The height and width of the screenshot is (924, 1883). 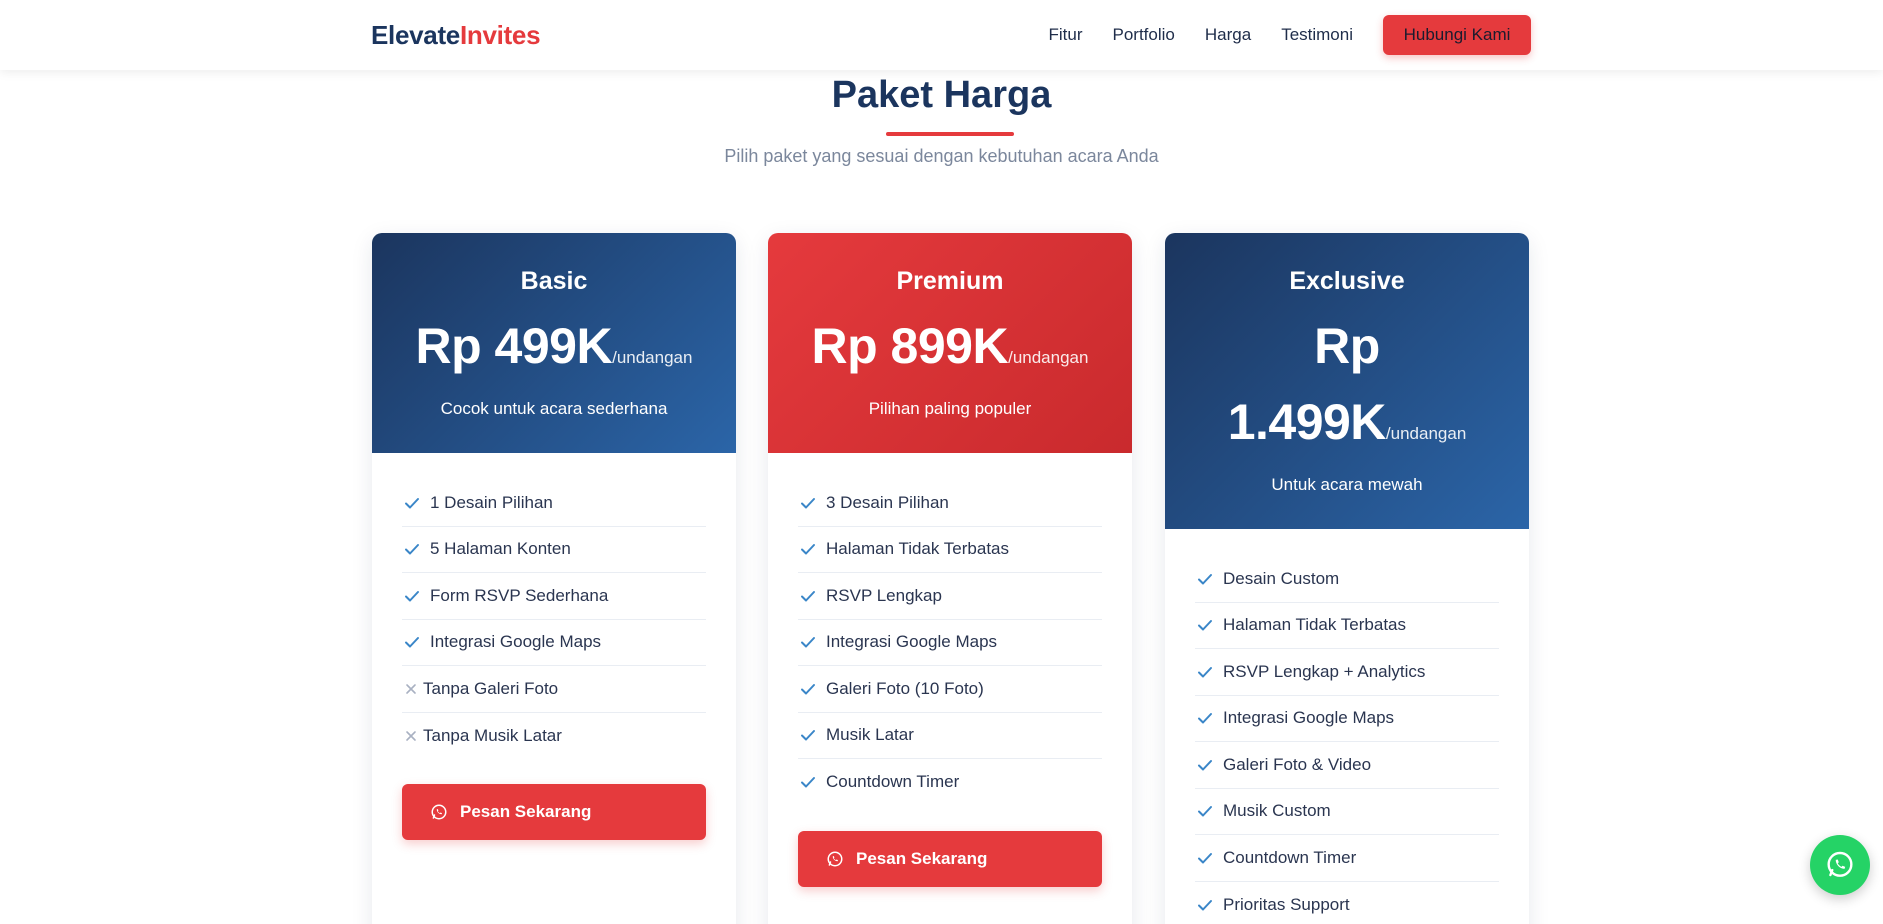 I want to click on feature-text: RSVP Lengkap, so click(x=884, y=595).